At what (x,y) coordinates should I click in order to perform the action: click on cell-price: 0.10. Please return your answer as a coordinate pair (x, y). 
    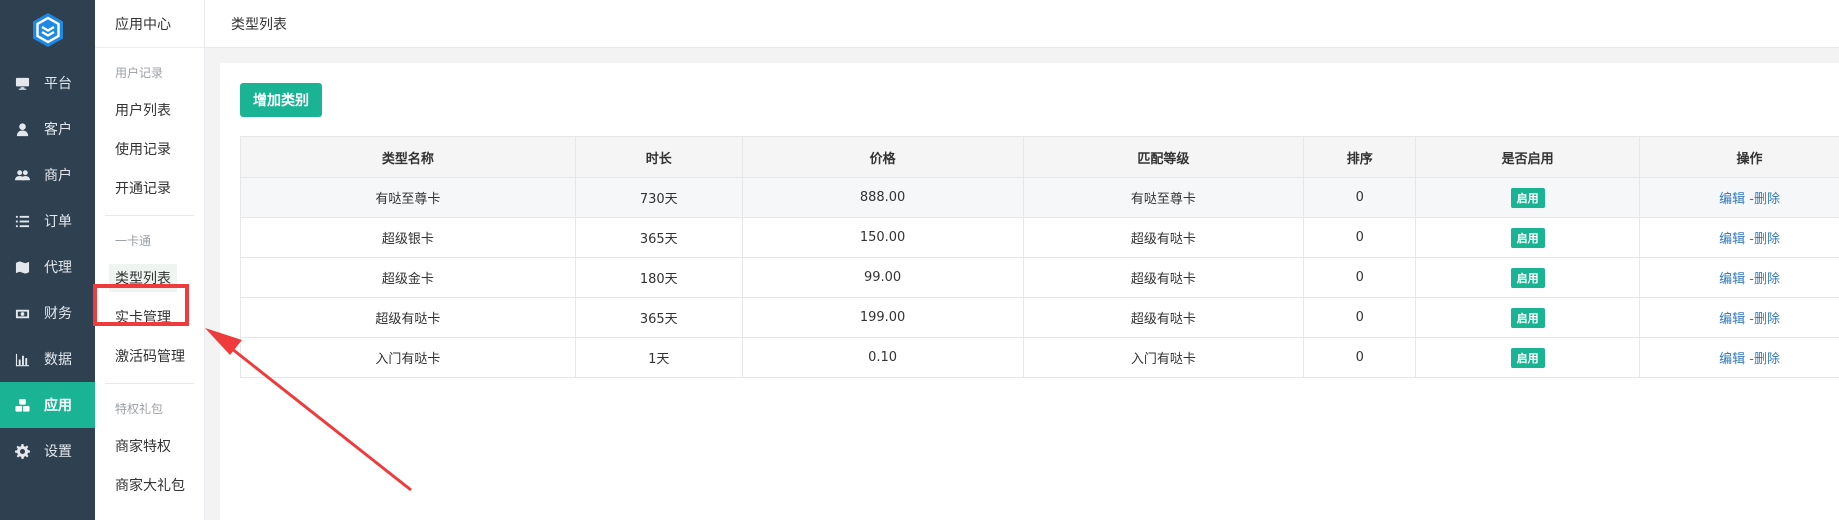
    Looking at the image, I should click on (882, 357).